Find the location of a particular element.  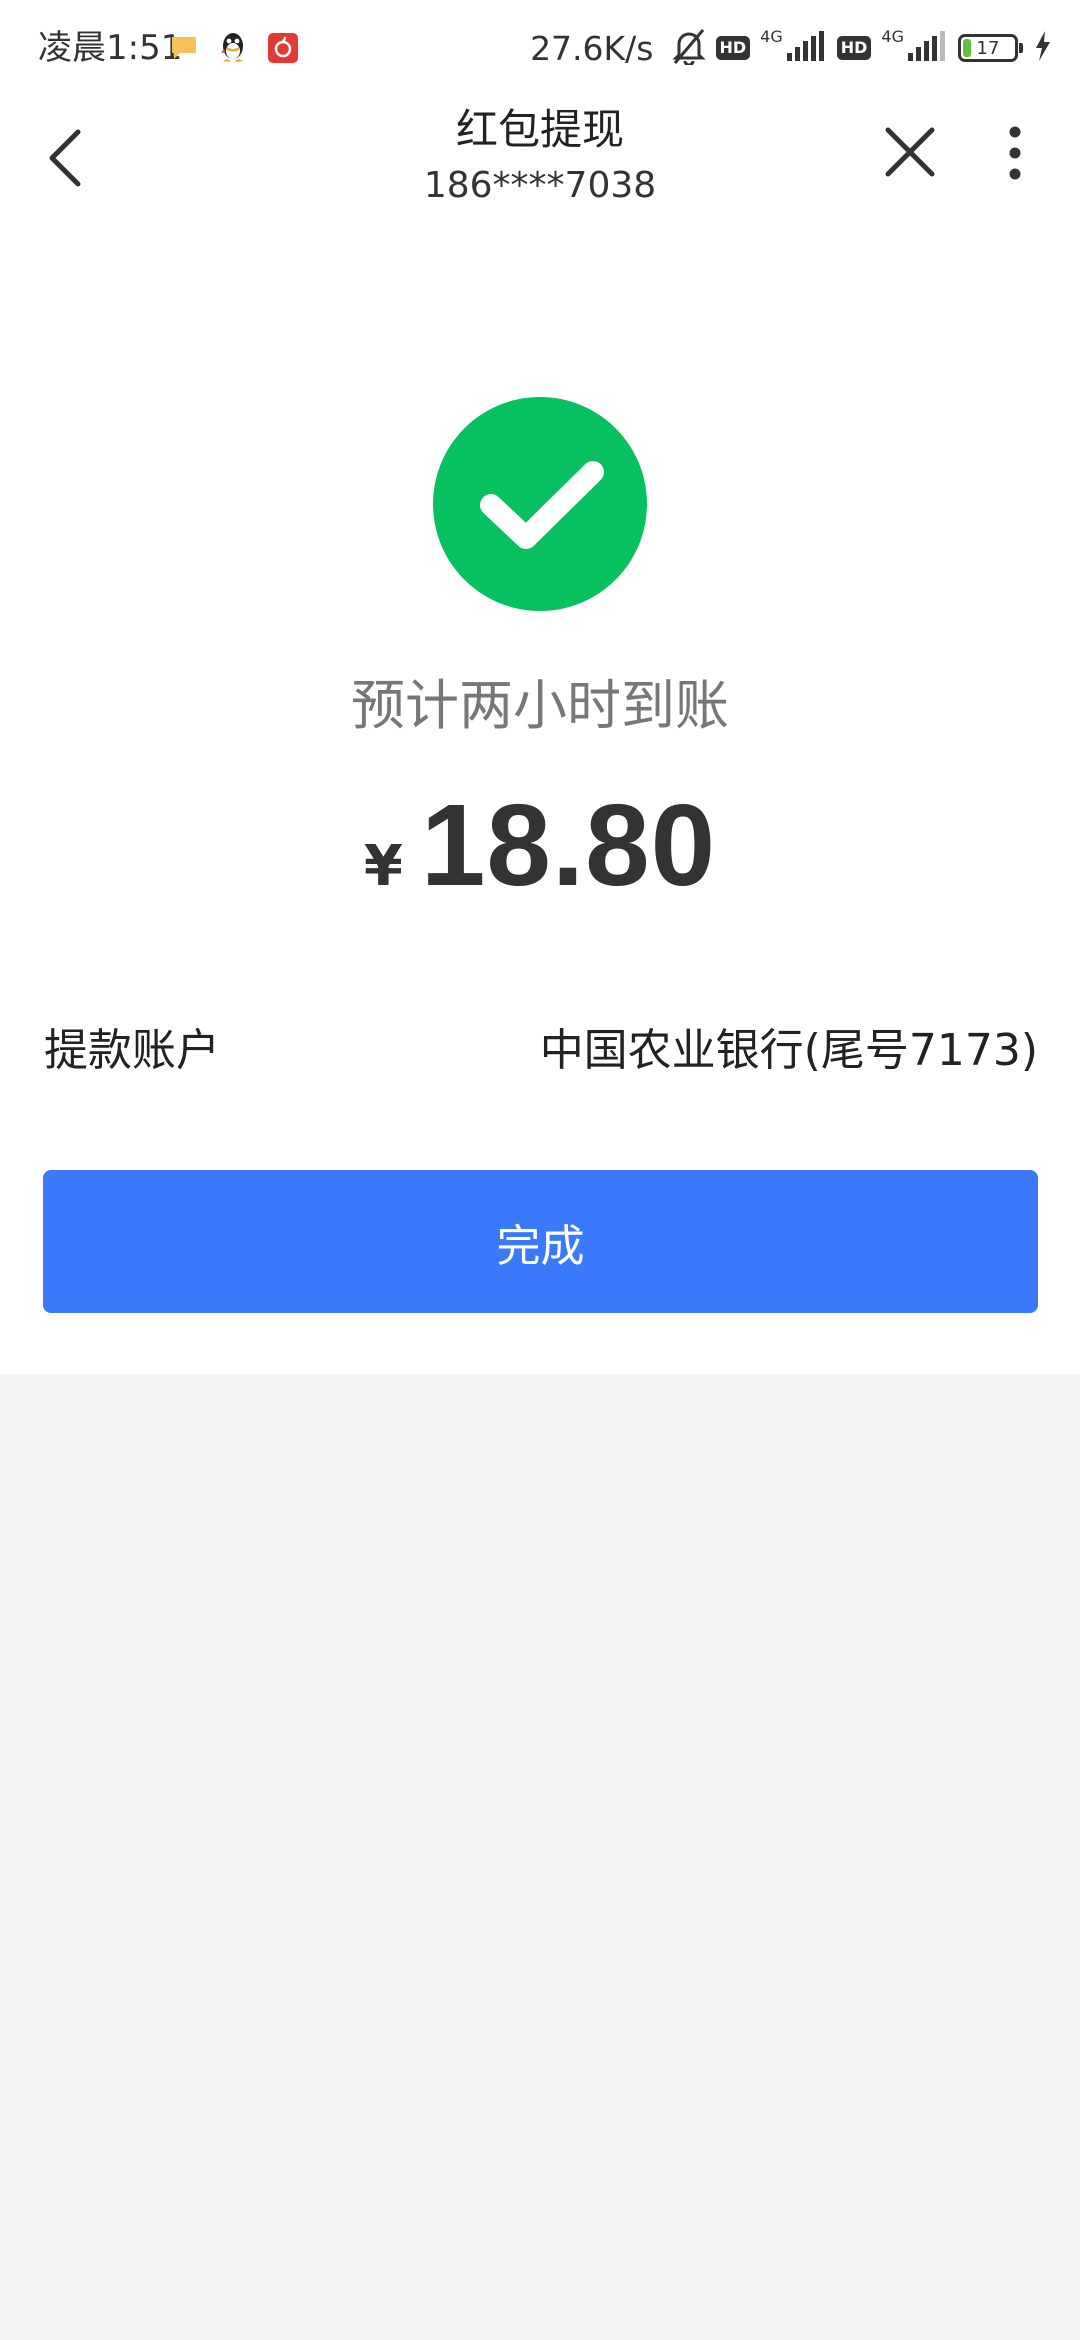

network-type: 4G is located at coordinates (771, 36).